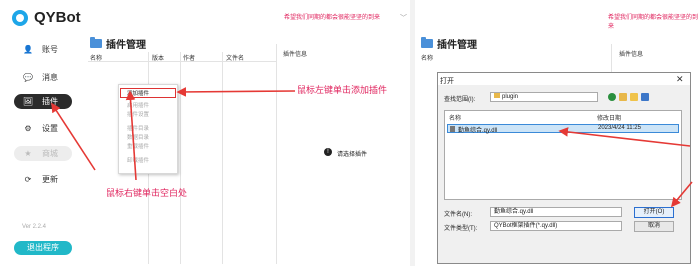 The image size is (698, 266). Describe the element at coordinates (50, 179) in the screenshot. I see `nav-label: 更新` at that location.